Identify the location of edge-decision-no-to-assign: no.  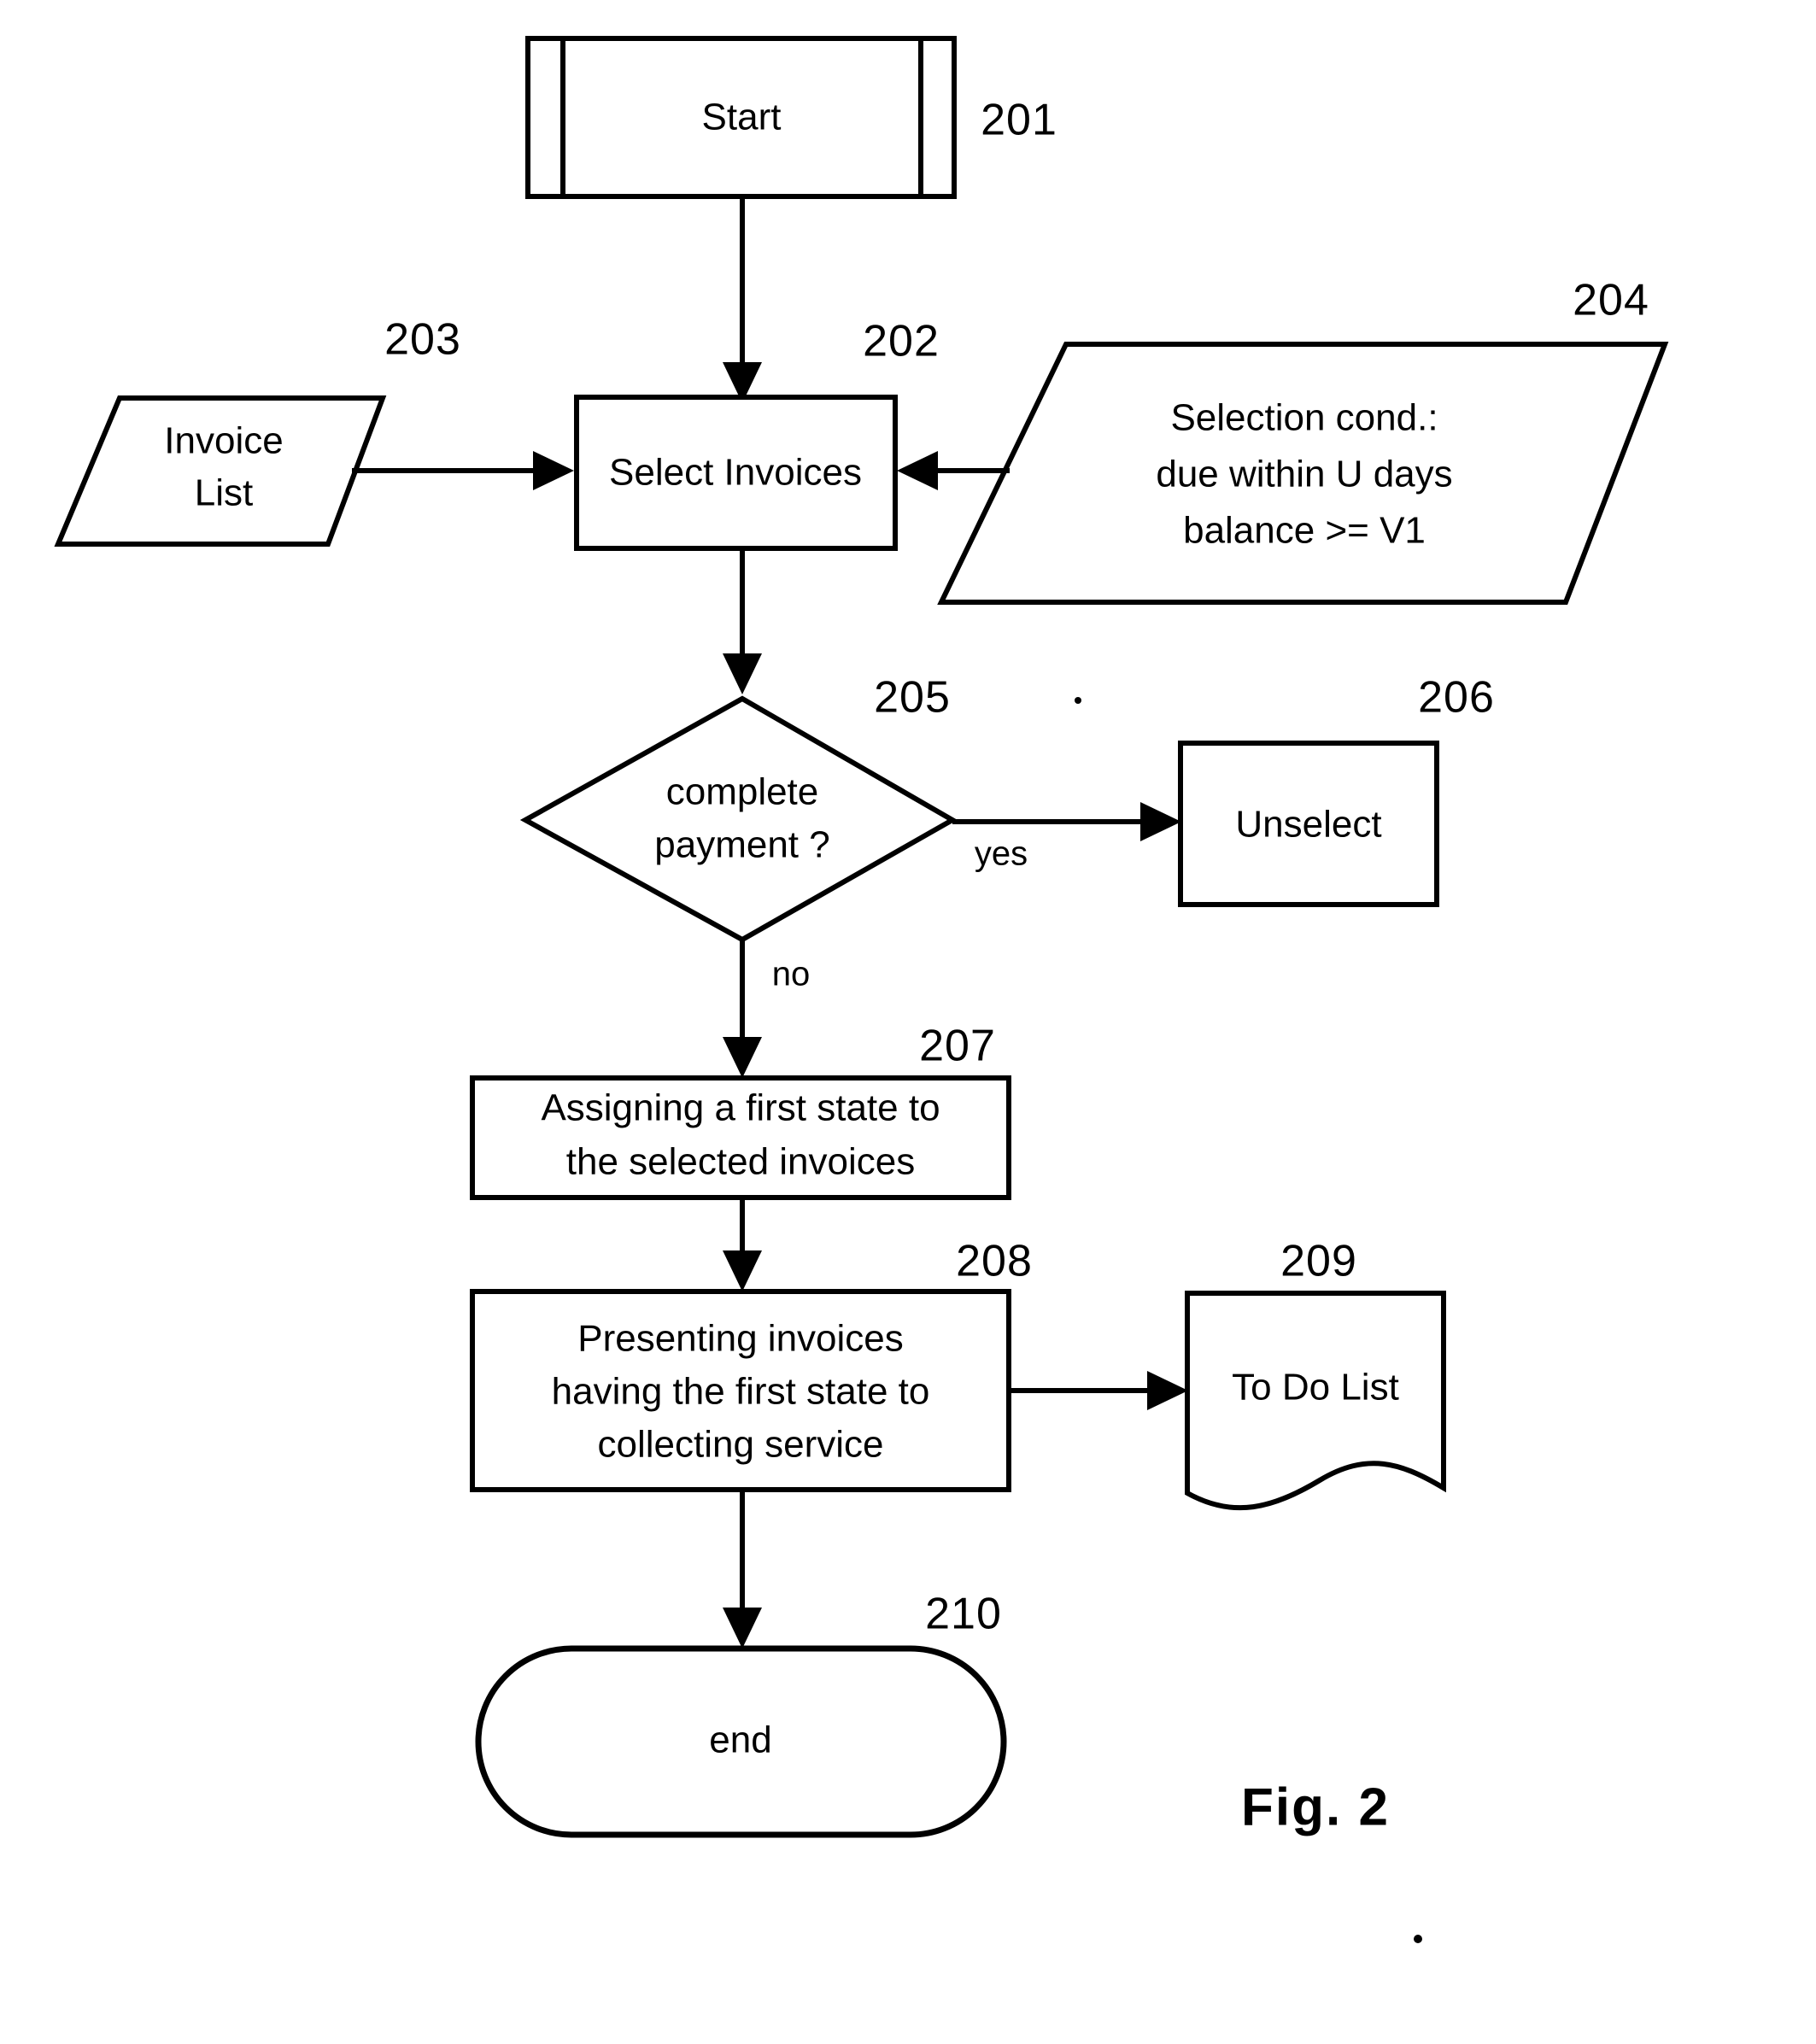
(766, 1009).